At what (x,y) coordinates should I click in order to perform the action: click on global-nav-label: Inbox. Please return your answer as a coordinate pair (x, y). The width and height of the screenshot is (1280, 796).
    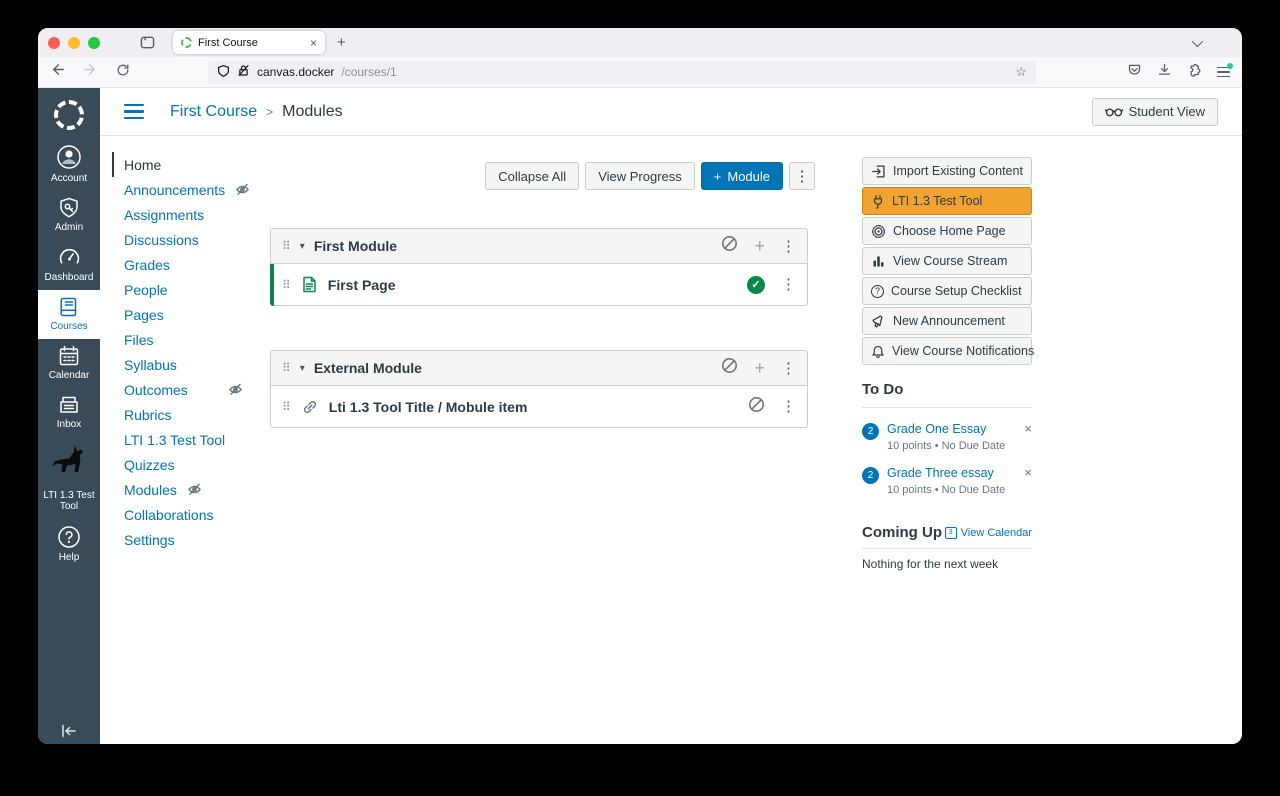
    Looking at the image, I should click on (69, 424).